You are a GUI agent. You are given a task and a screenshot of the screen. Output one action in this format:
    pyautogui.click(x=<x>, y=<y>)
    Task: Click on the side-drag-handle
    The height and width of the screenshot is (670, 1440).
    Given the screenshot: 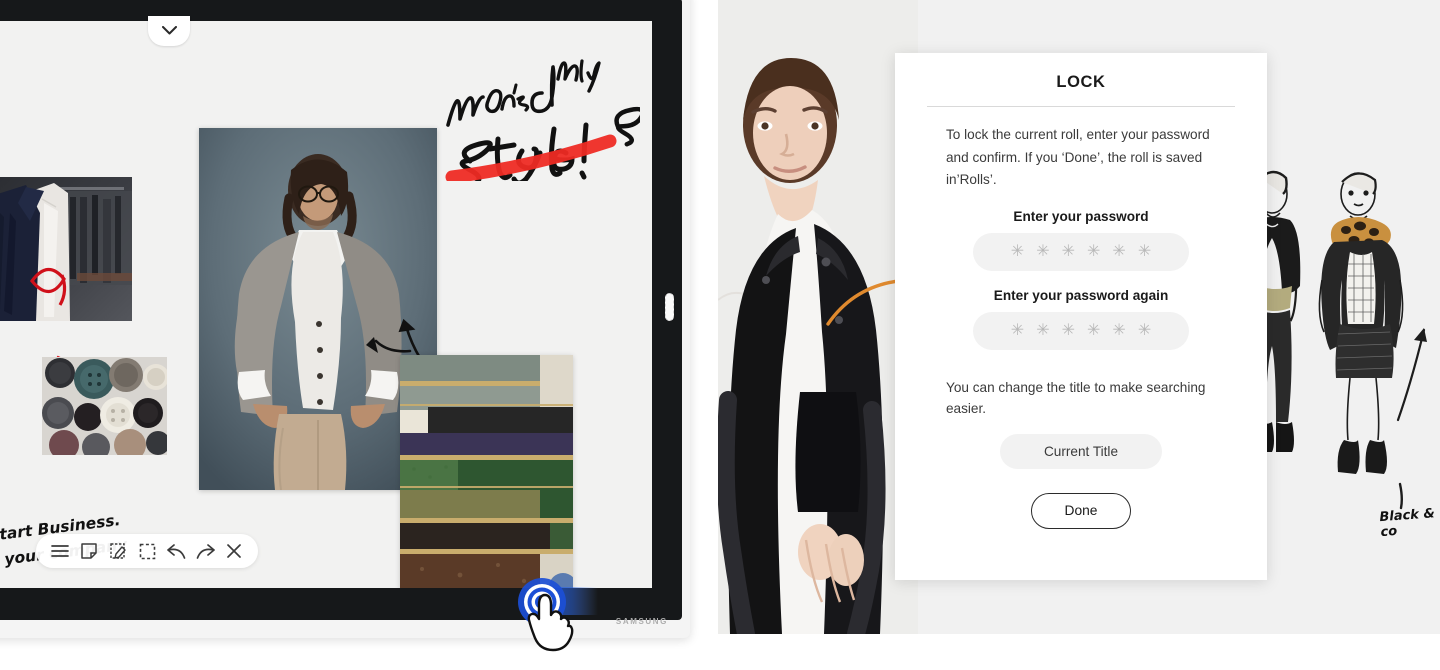 What is the action you would take?
    pyautogui.click(x=669, y=307)
    